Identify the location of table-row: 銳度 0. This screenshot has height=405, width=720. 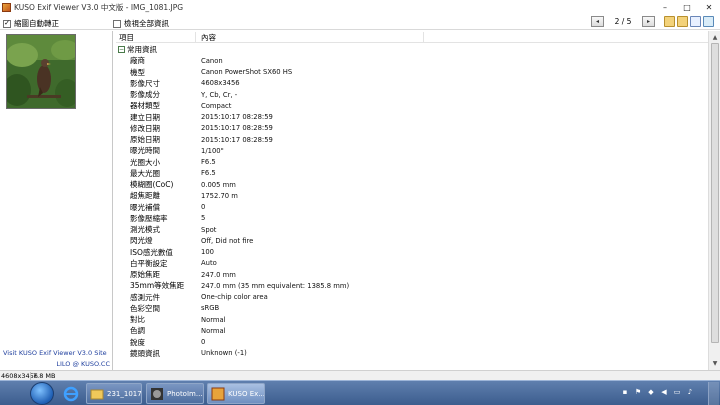
(412, 342).